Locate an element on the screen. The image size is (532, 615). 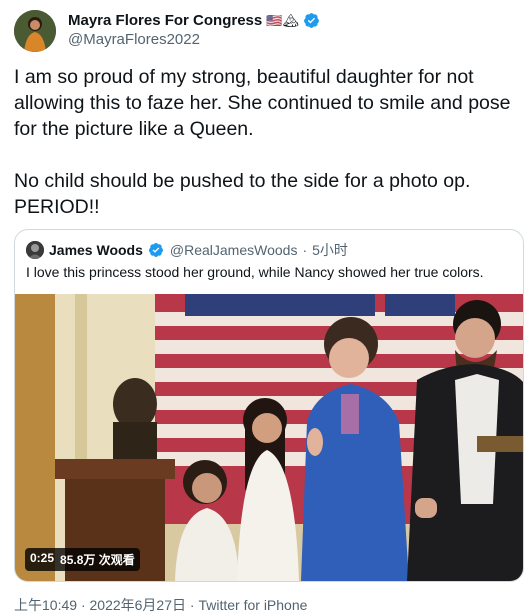
video-stats-badge: 0:25 85.8万 次观看 is located at coordinates (82, 559).